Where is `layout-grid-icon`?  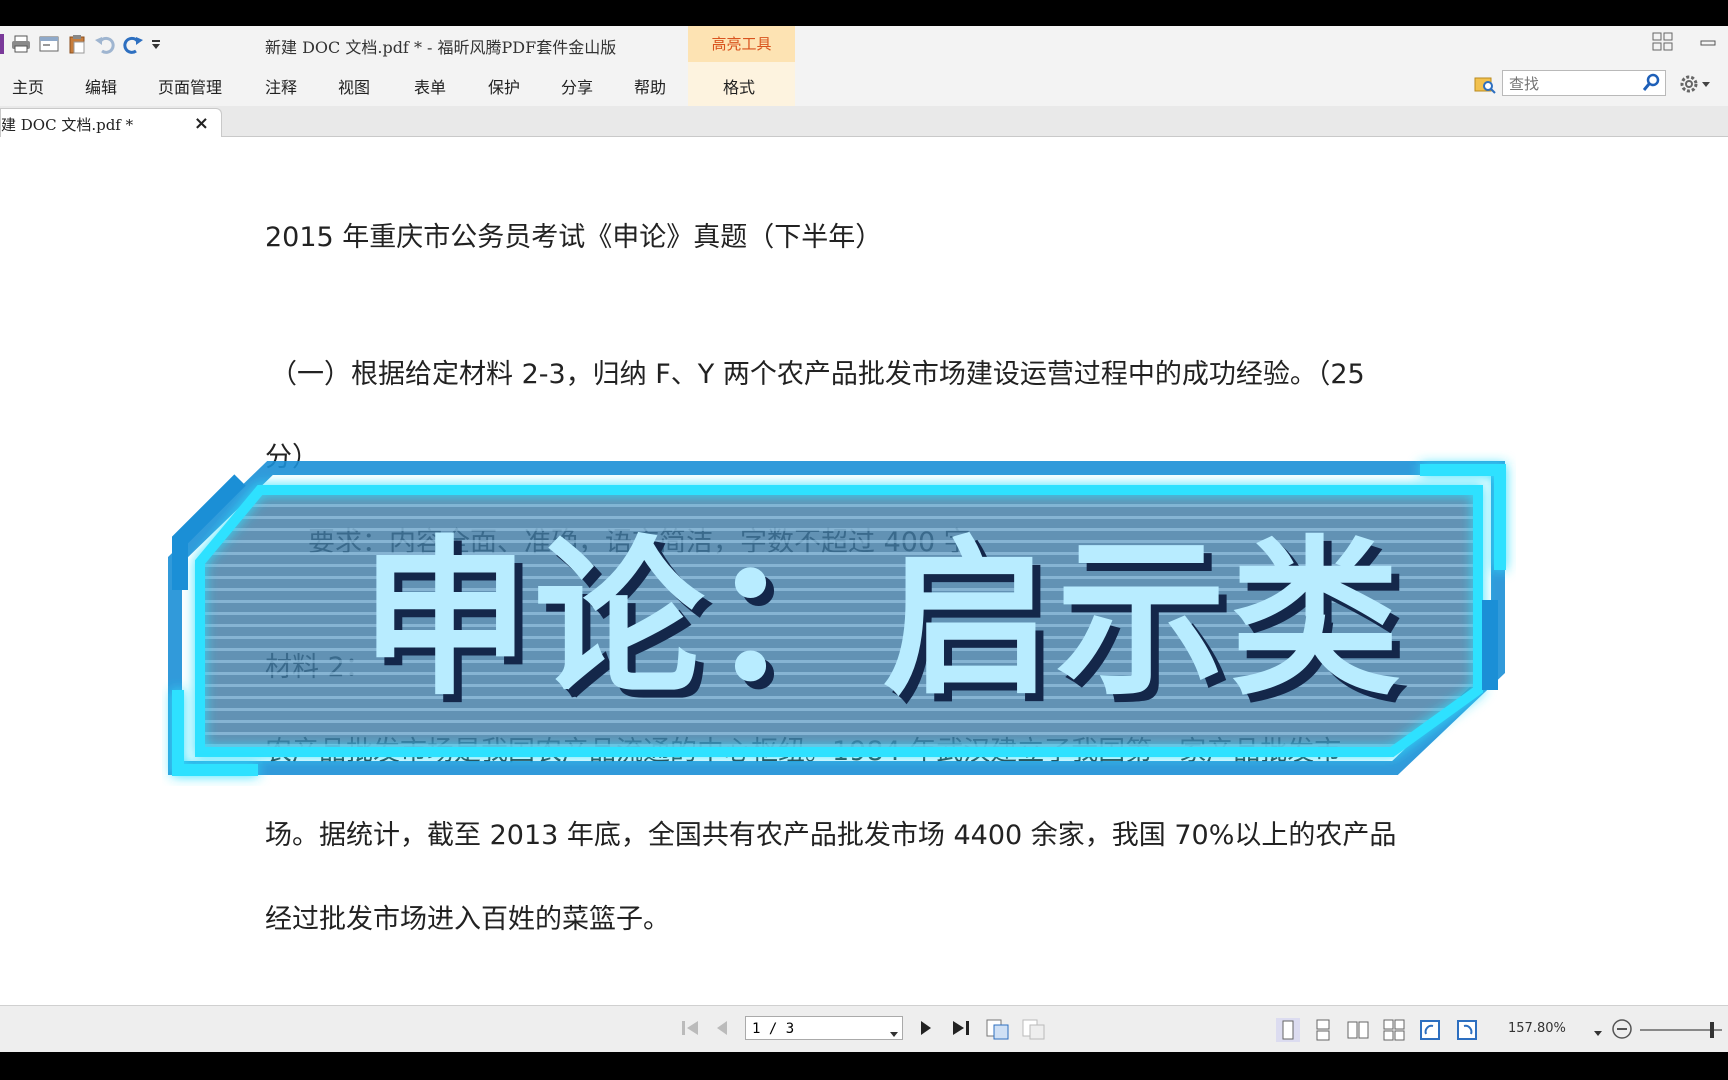 layout-grid-icon is located at coordinates (1663, 44).